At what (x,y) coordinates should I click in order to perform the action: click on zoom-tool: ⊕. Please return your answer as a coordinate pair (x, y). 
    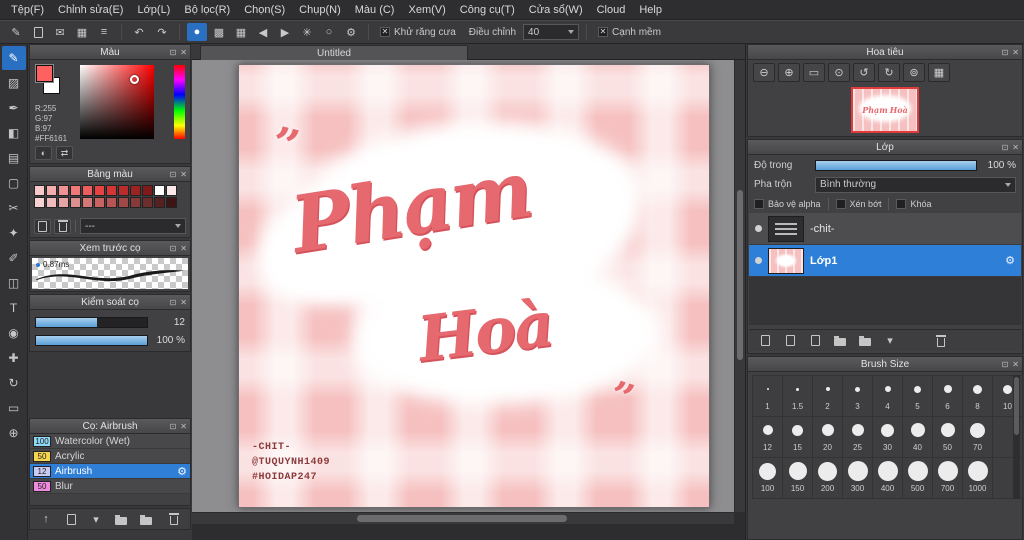
    Looking at the image, I should click on (14, 433).